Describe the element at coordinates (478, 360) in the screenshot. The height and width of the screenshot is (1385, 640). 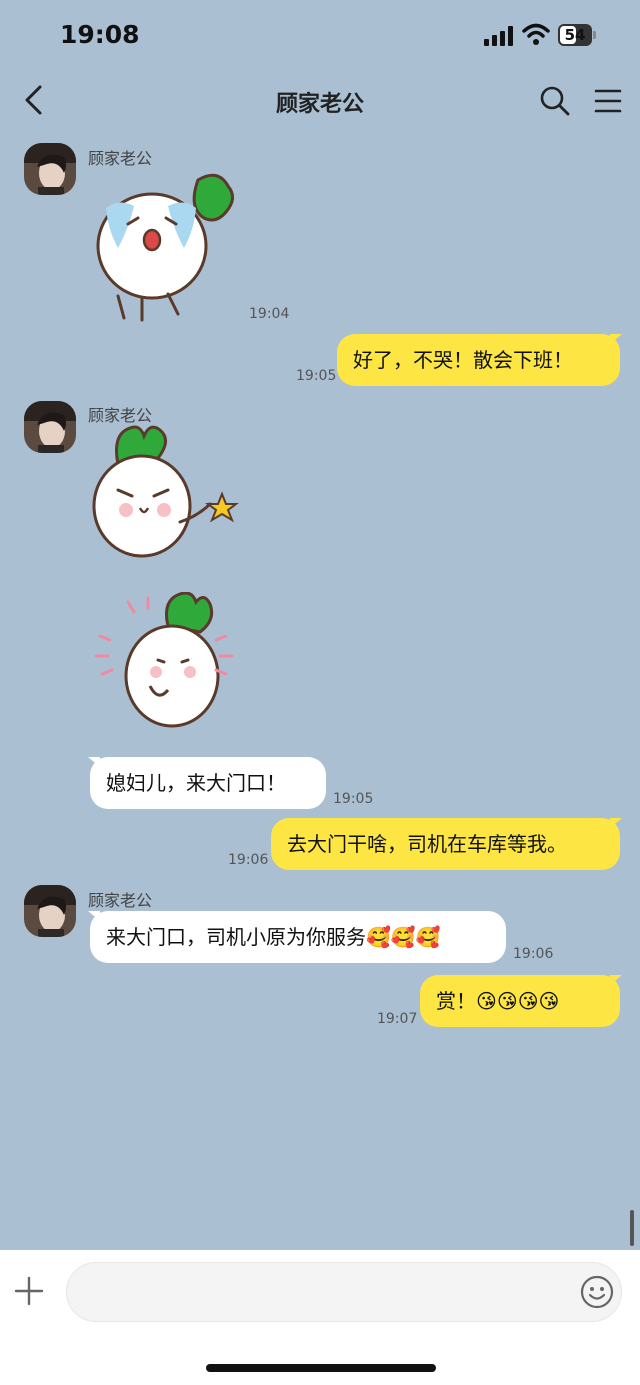
I see `message-bubble-outgoing: 好了，不哭！散会下班！` at that location.